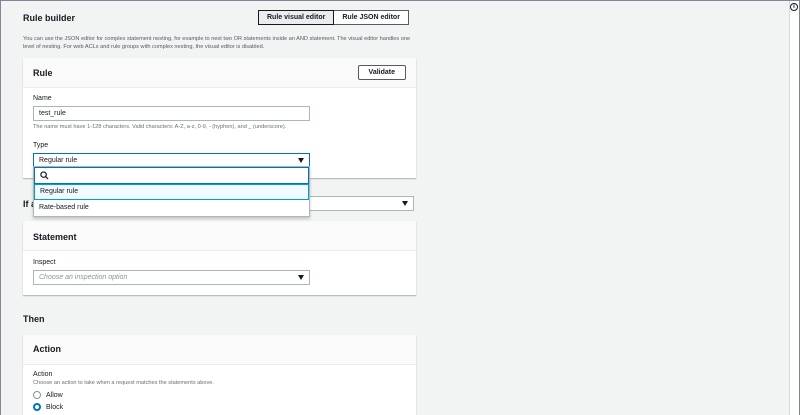 This screenshot has width=800, height=415. What do you see at coordinates (171, 175) in the screenshot?
I see `type-search-input` at bounding box center [171, 175].